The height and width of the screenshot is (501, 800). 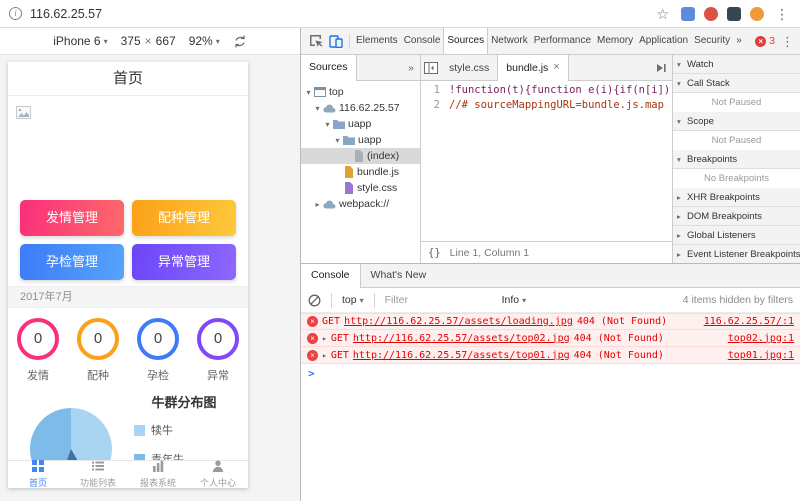 What do you see at coordinates (736, 235) in the screenshot?
I see `section-global-listeners: ▸ Global Listeners` at bounding box center [736, 235].